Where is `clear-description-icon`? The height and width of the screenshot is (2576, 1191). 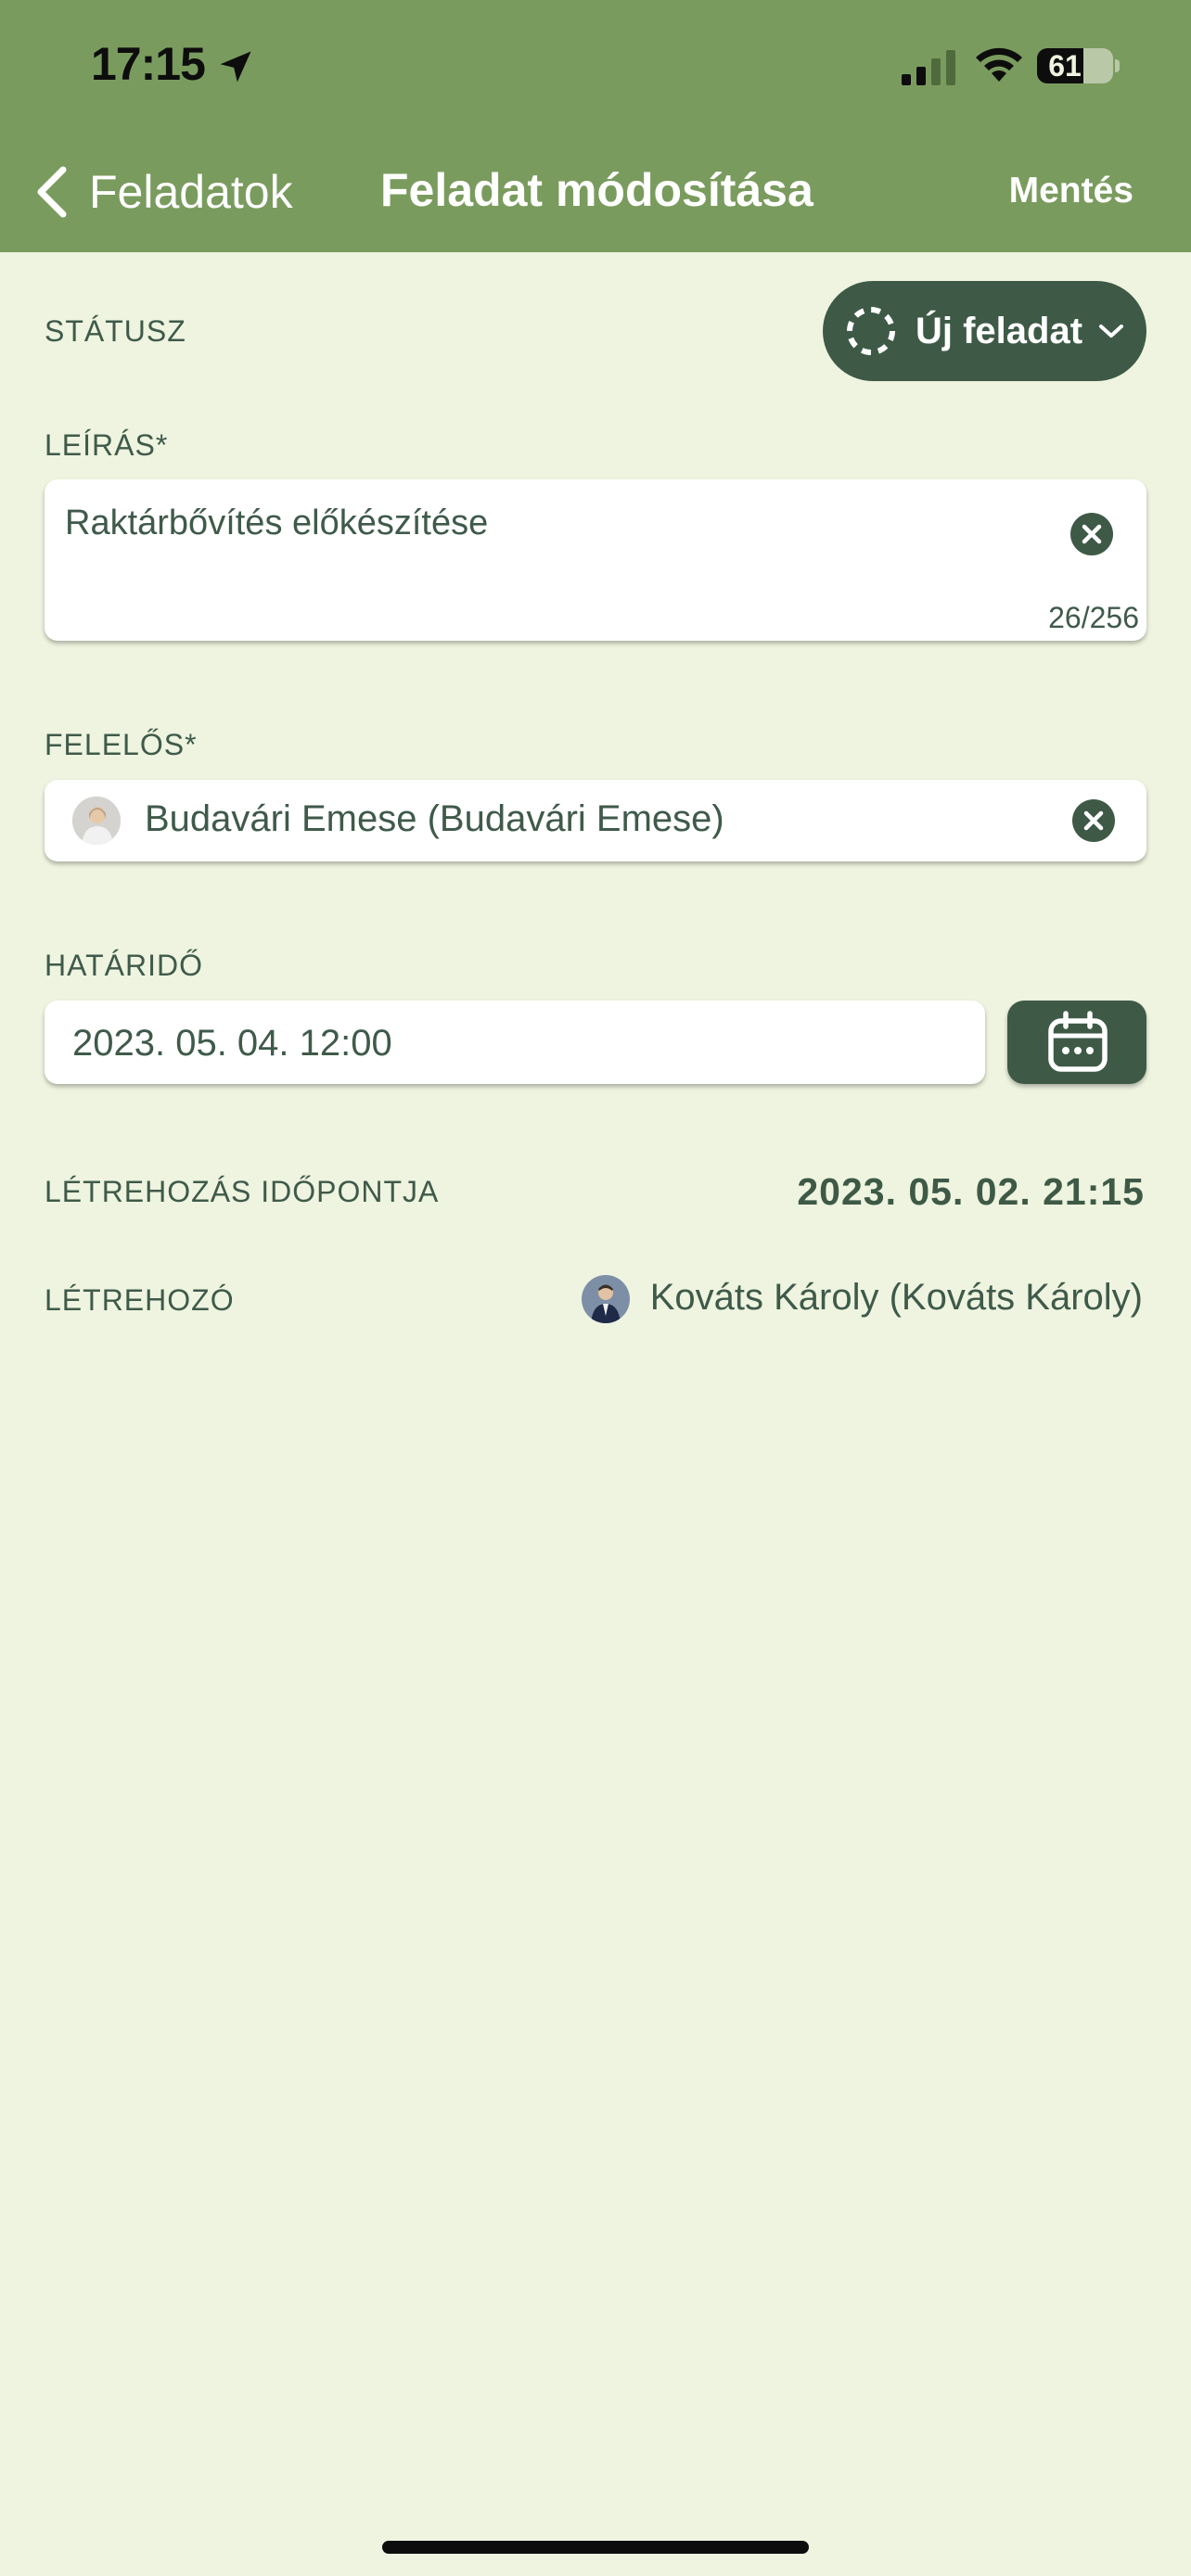 clear-description-icon is located at coordinates (1091, 534).